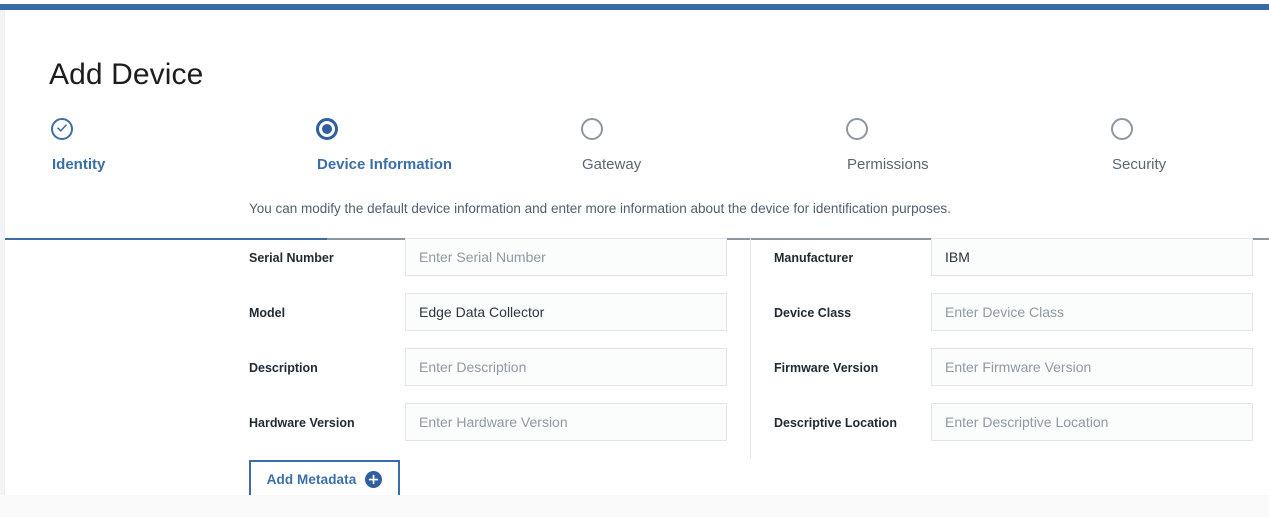 Image resolution: width=1269 pixels, height=517 pixels. What do you see at coordinates (283, 368) in the screenshot?
I see `field-label: Description` at bounding box center [283, 368].